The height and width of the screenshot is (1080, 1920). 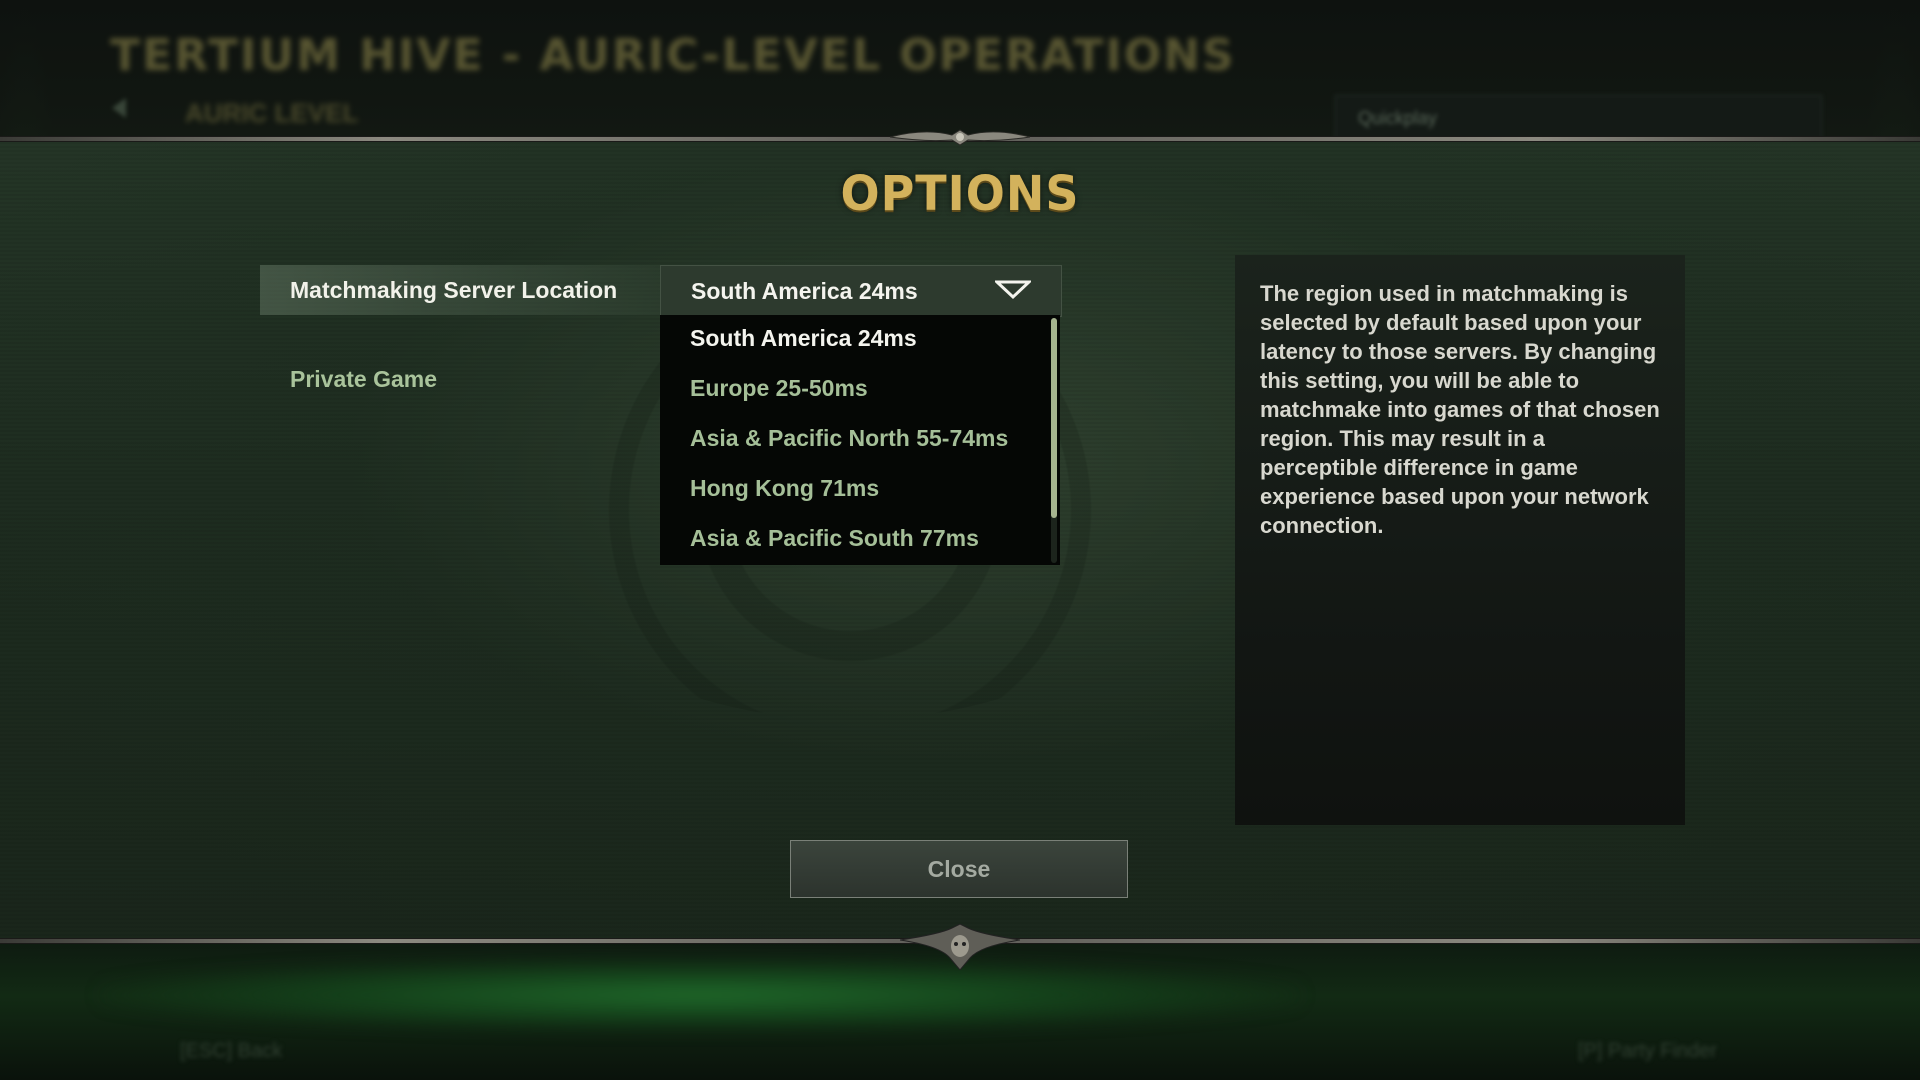 What do you see at coordinates (231, 1051) in the screenshot?
I see `background-back-hint: [ESC] Back` at bounding box center [231, 1051].